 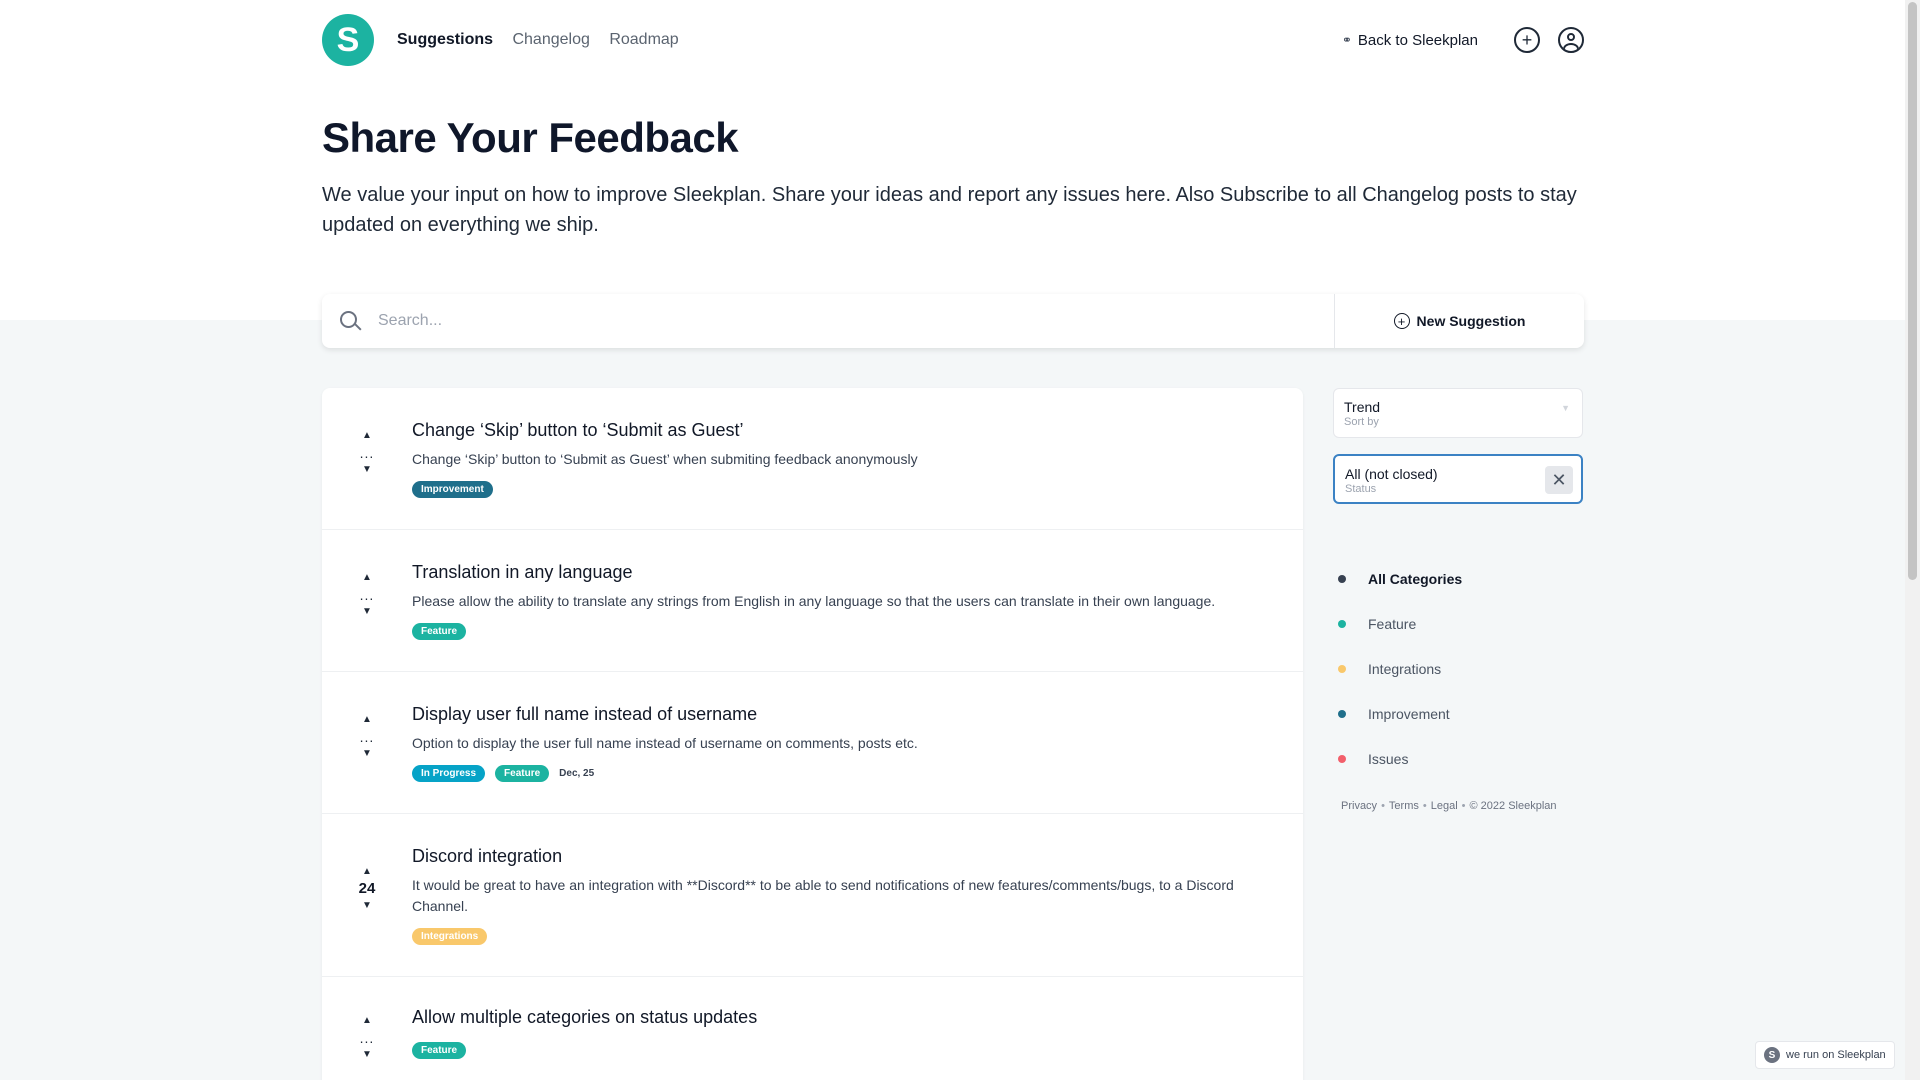 I want to click on category-label: Issues, so click(x=1388, y=758).